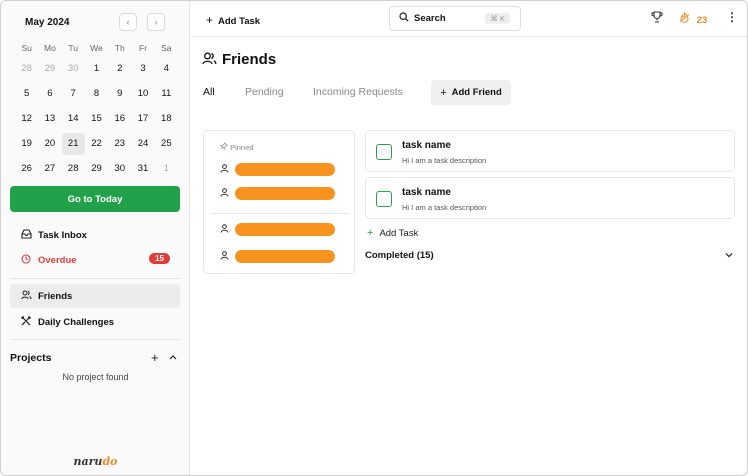  Describe the element at coordinates (49, 94) in the screenshot. I see `calendar-day: 6` at that location.